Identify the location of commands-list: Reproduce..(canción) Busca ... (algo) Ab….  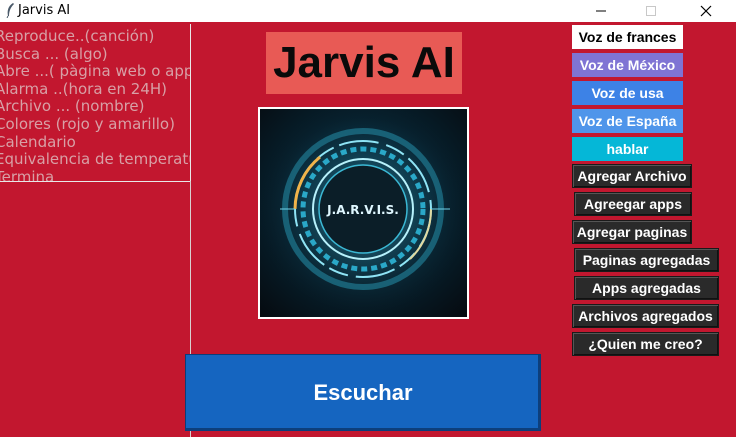
(95, 104).